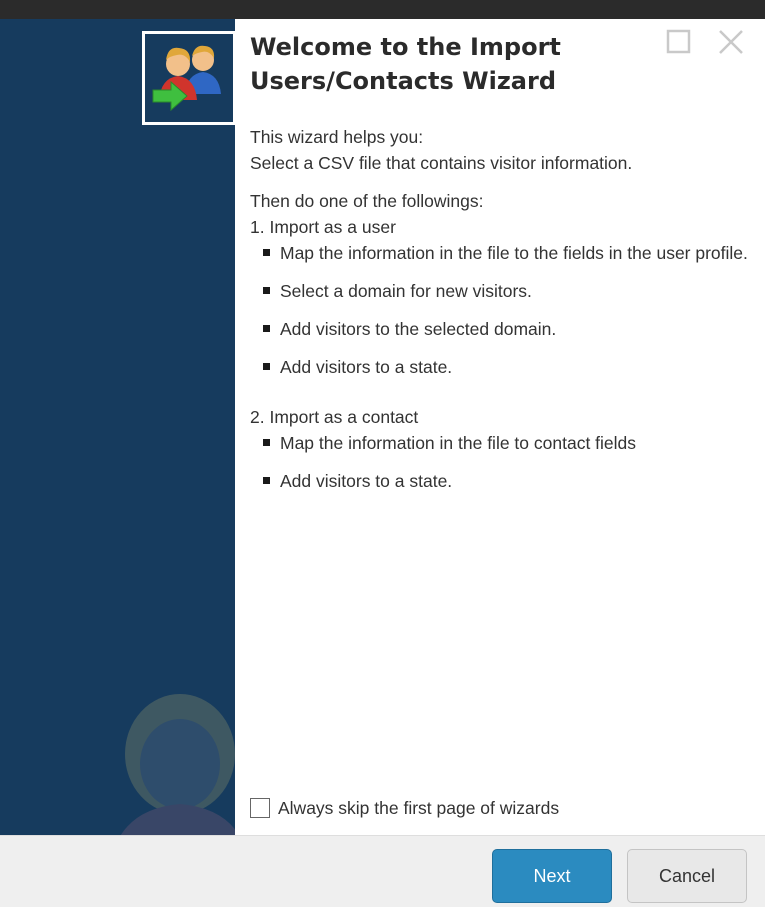  I want to click on skip-first-page-row: Always skip the first page of wizards, so click(404, 808).